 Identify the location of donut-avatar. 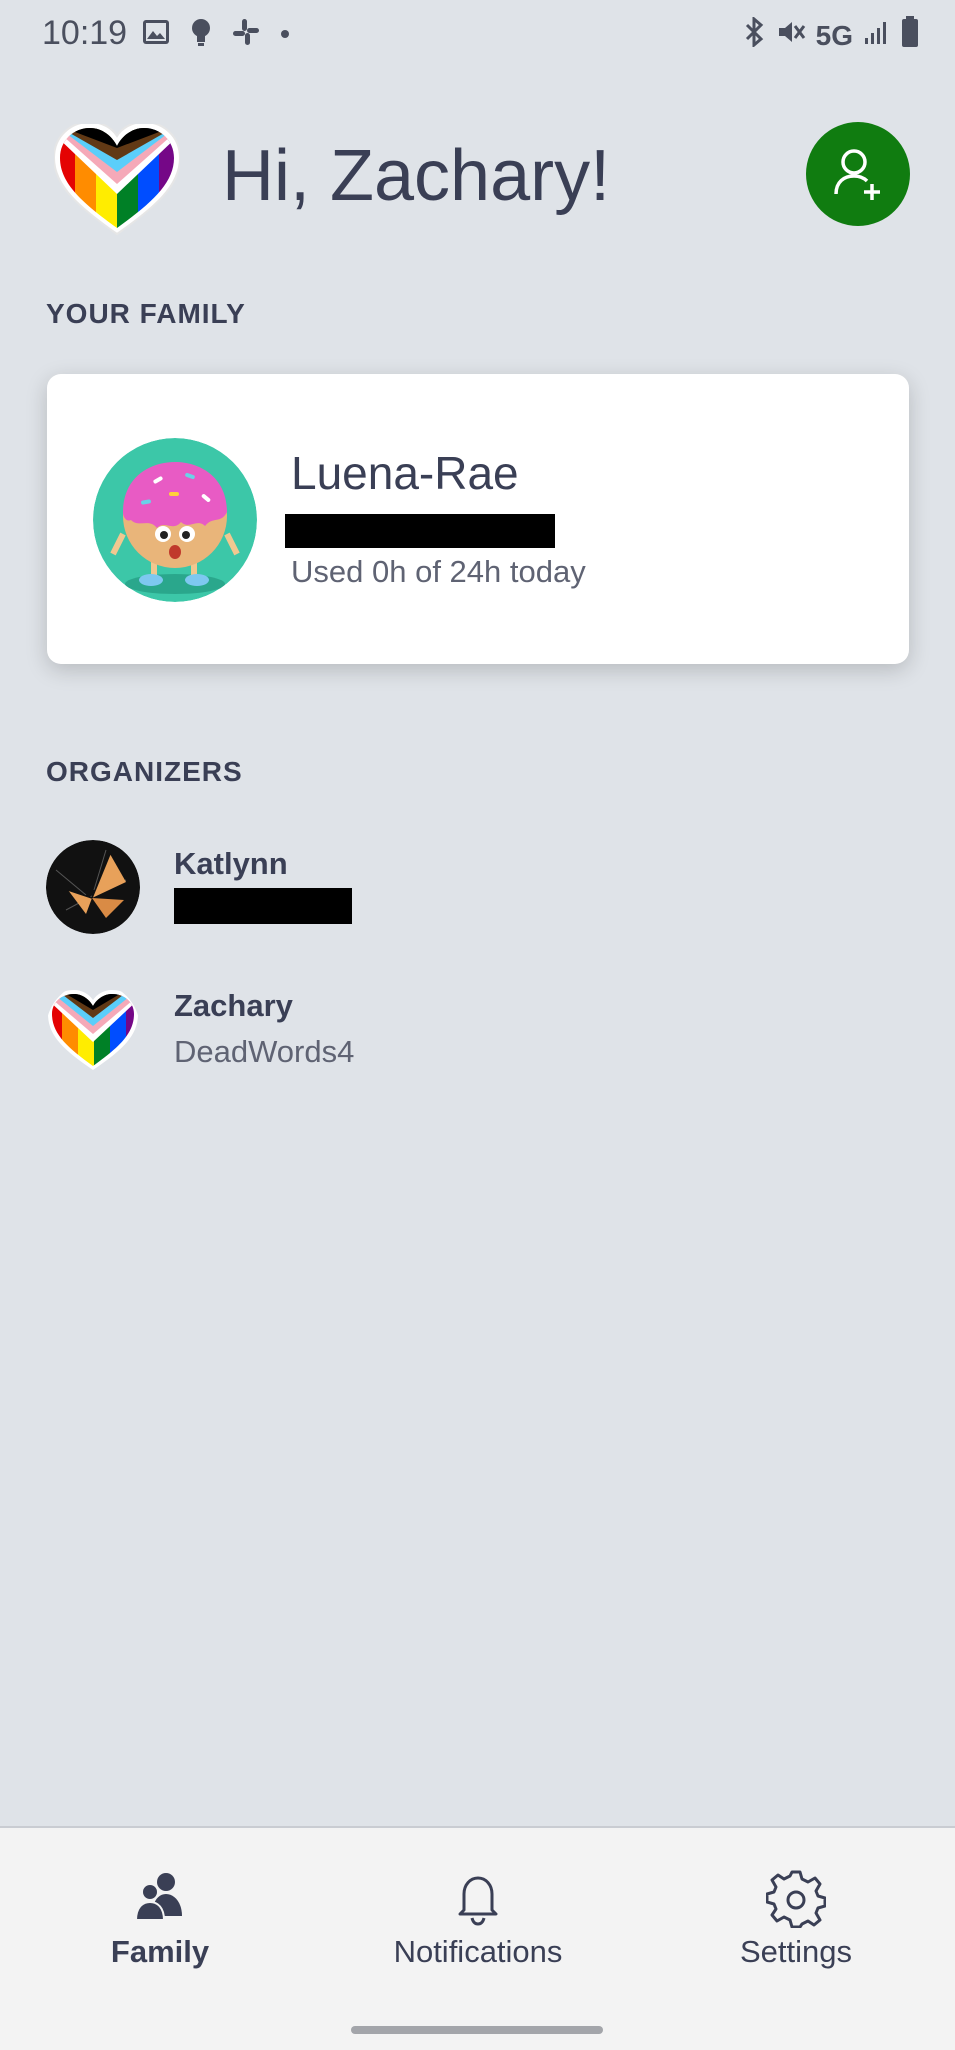
(175, 520).